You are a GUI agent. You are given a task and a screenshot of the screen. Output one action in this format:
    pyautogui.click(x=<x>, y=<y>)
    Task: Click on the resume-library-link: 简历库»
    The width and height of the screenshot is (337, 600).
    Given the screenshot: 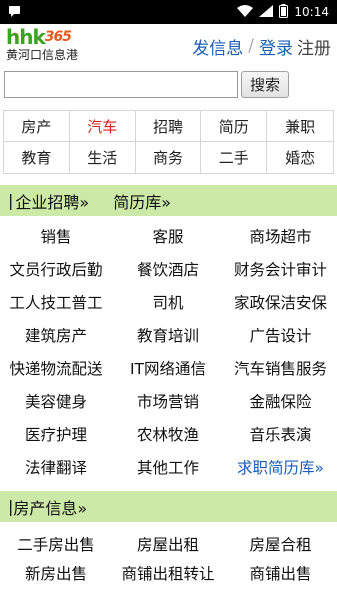 What is the action you would take?
    pyautogui.click(x=142, y=201)
    